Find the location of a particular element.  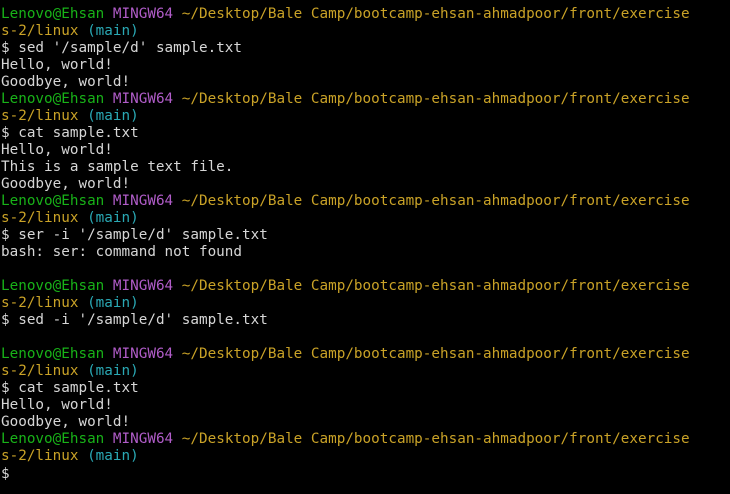

command-text: sed '/sample/d' sample.txt is located at coordinates (130, 48).